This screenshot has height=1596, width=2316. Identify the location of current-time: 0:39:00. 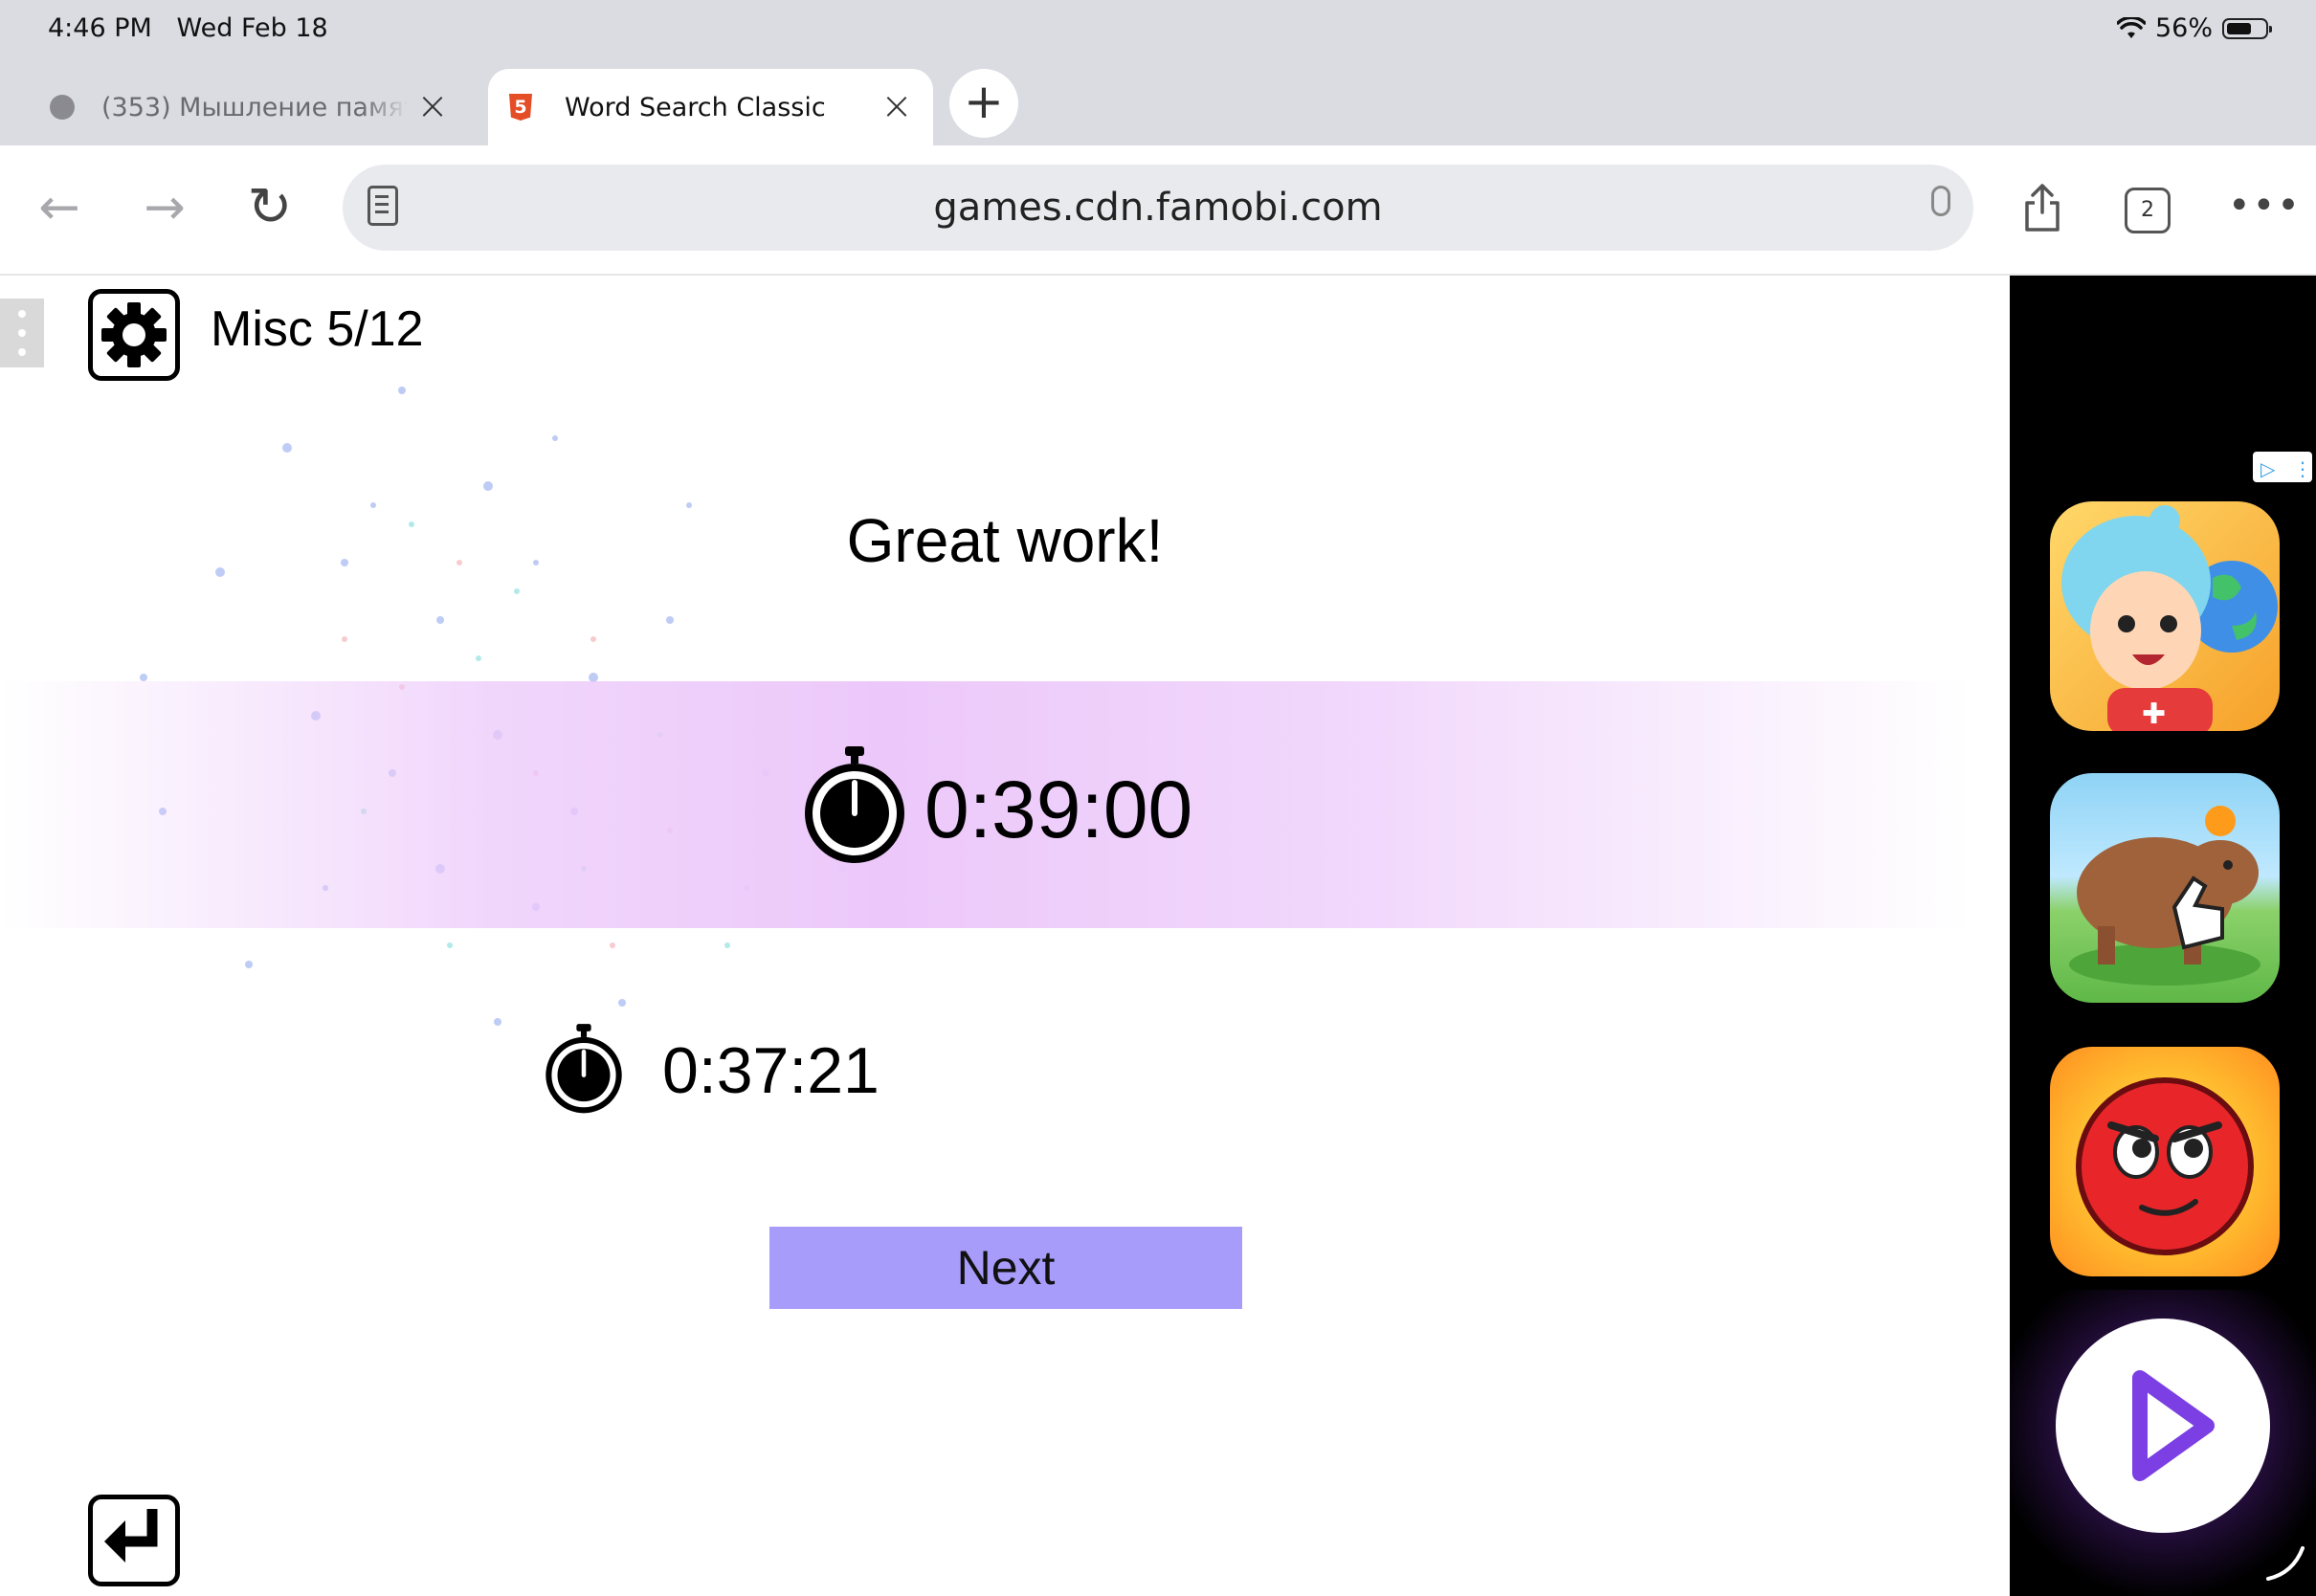
(1059, 810).